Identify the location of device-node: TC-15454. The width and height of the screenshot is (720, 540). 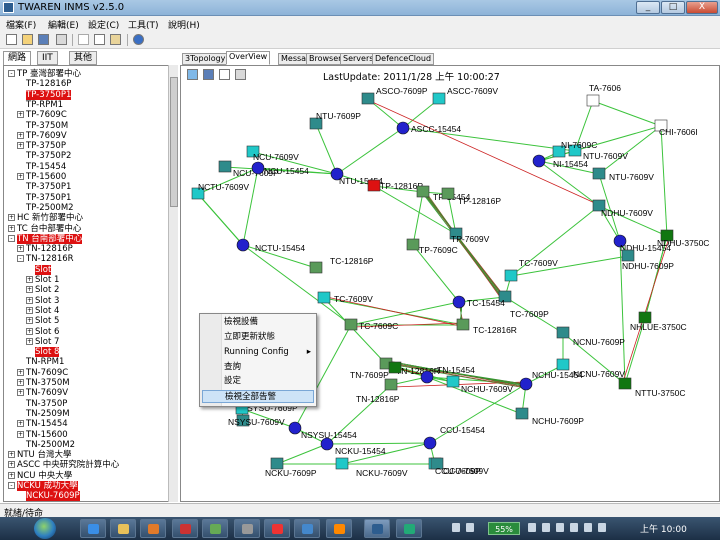
(478, 302).